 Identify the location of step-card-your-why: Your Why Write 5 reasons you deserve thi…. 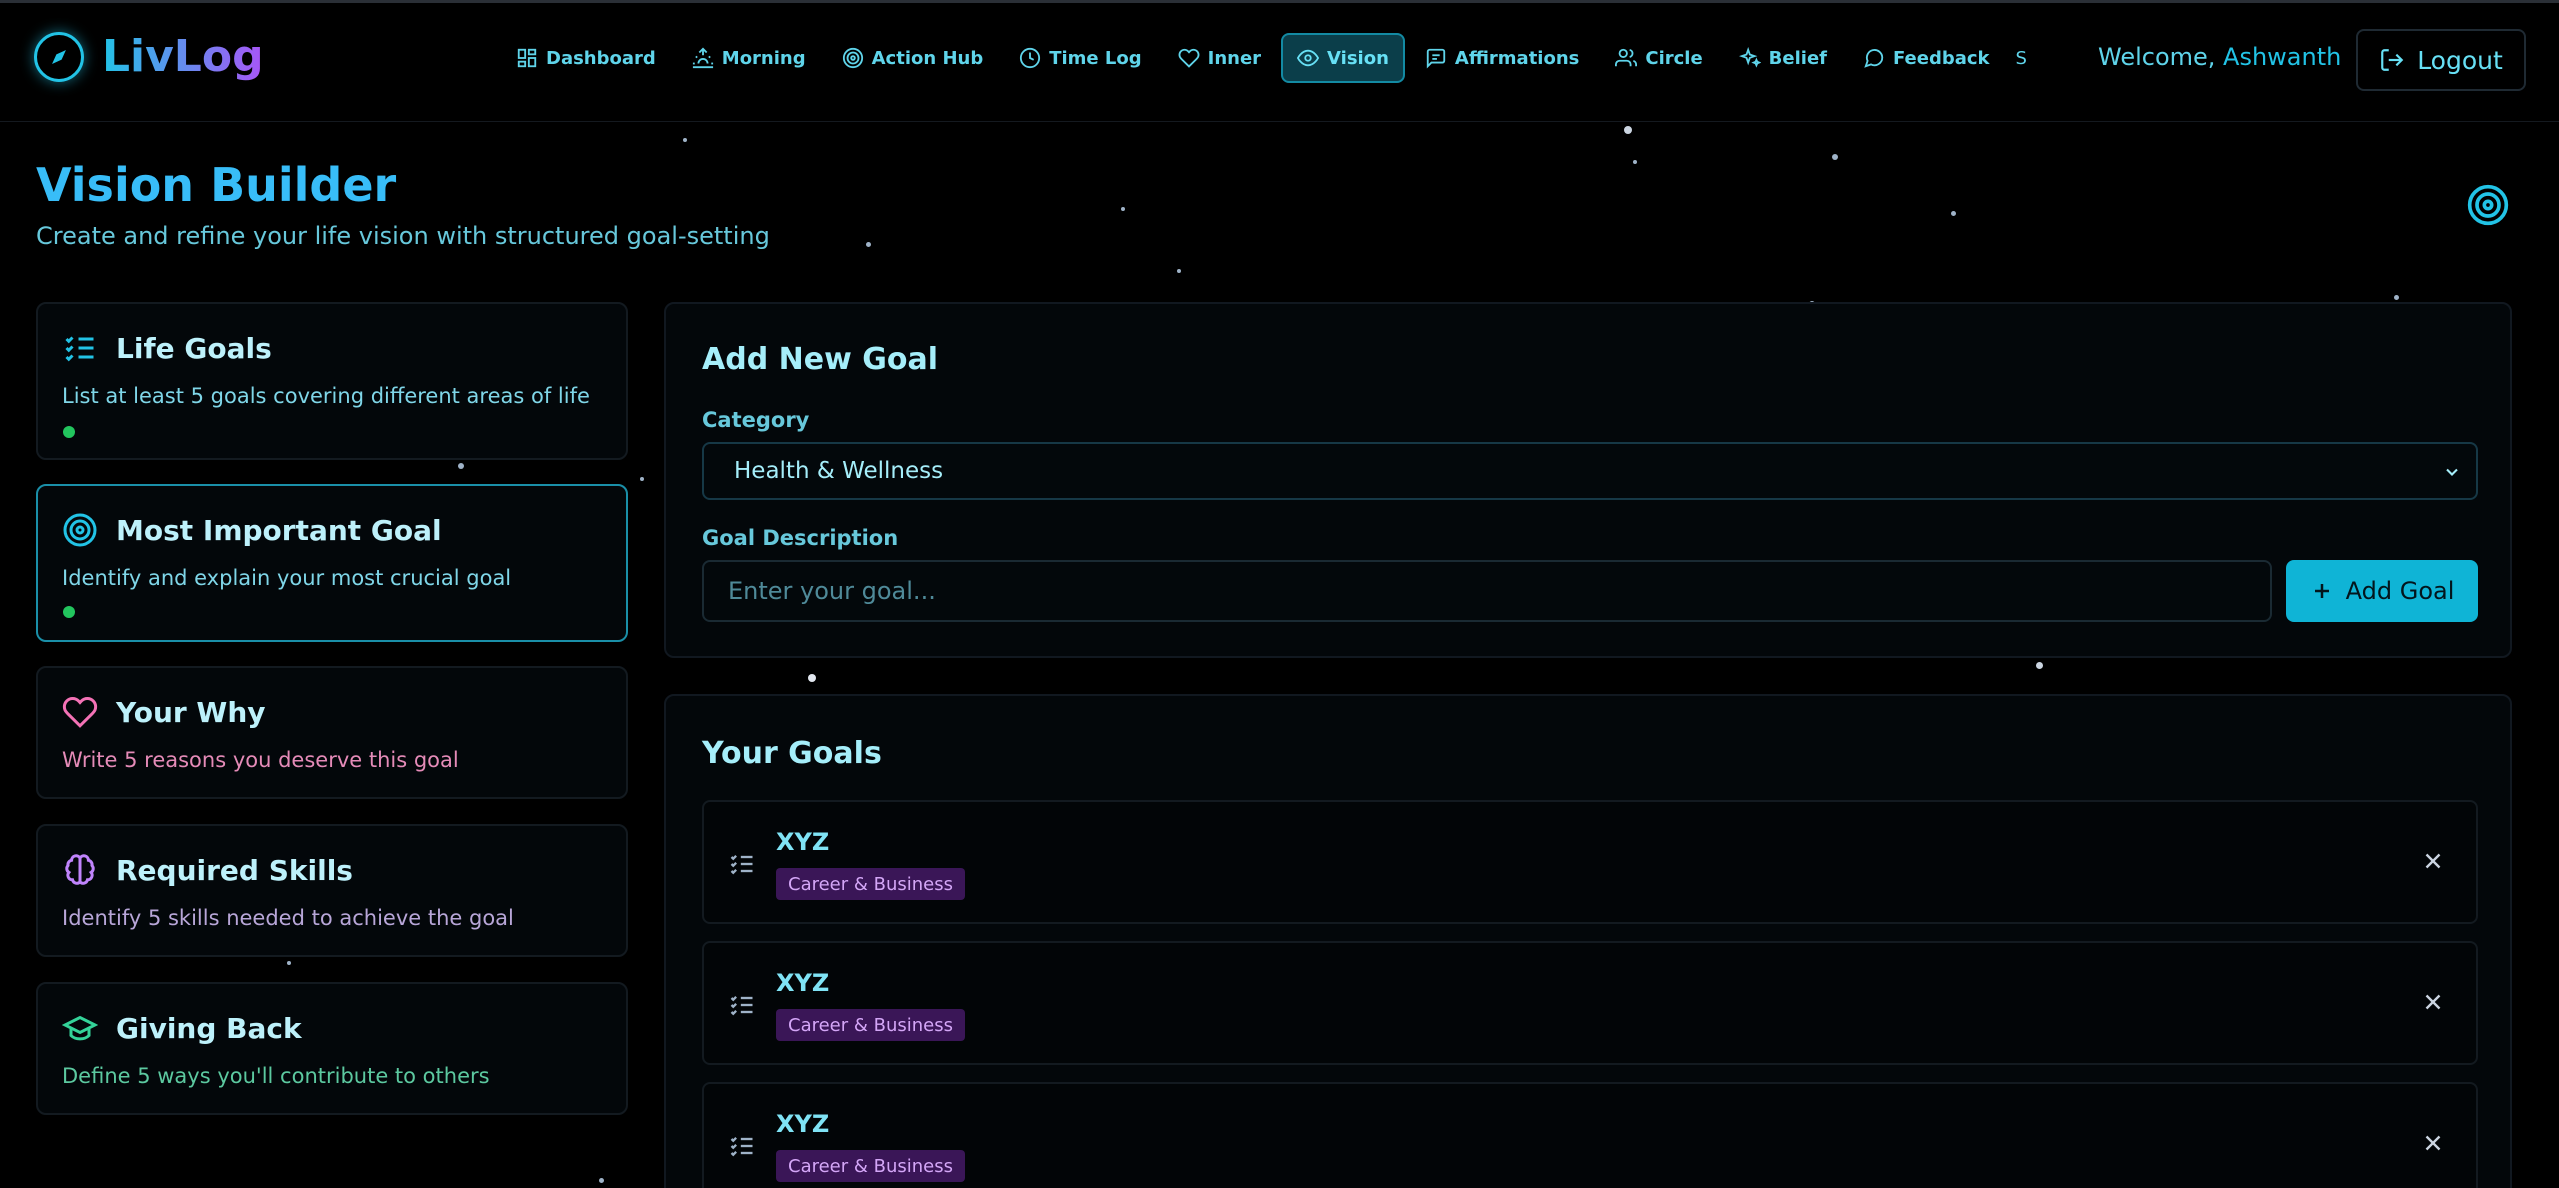
(332, 732).